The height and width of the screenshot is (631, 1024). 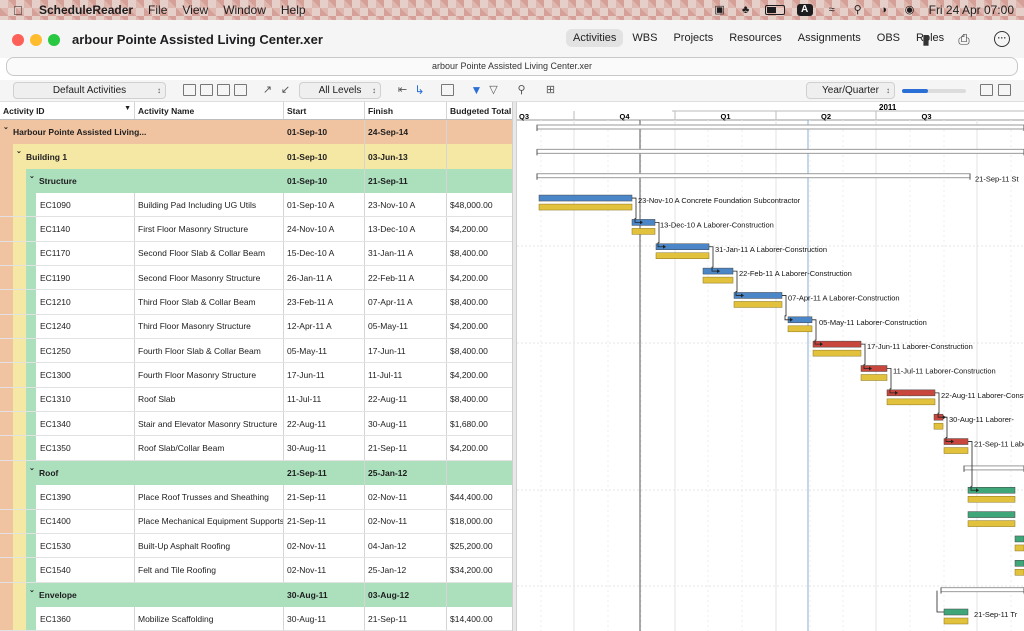 What do you see at coordinates (595, 38) in the screenshot?
I see `tab-activities: Activities` at bounding box center [595, 38].